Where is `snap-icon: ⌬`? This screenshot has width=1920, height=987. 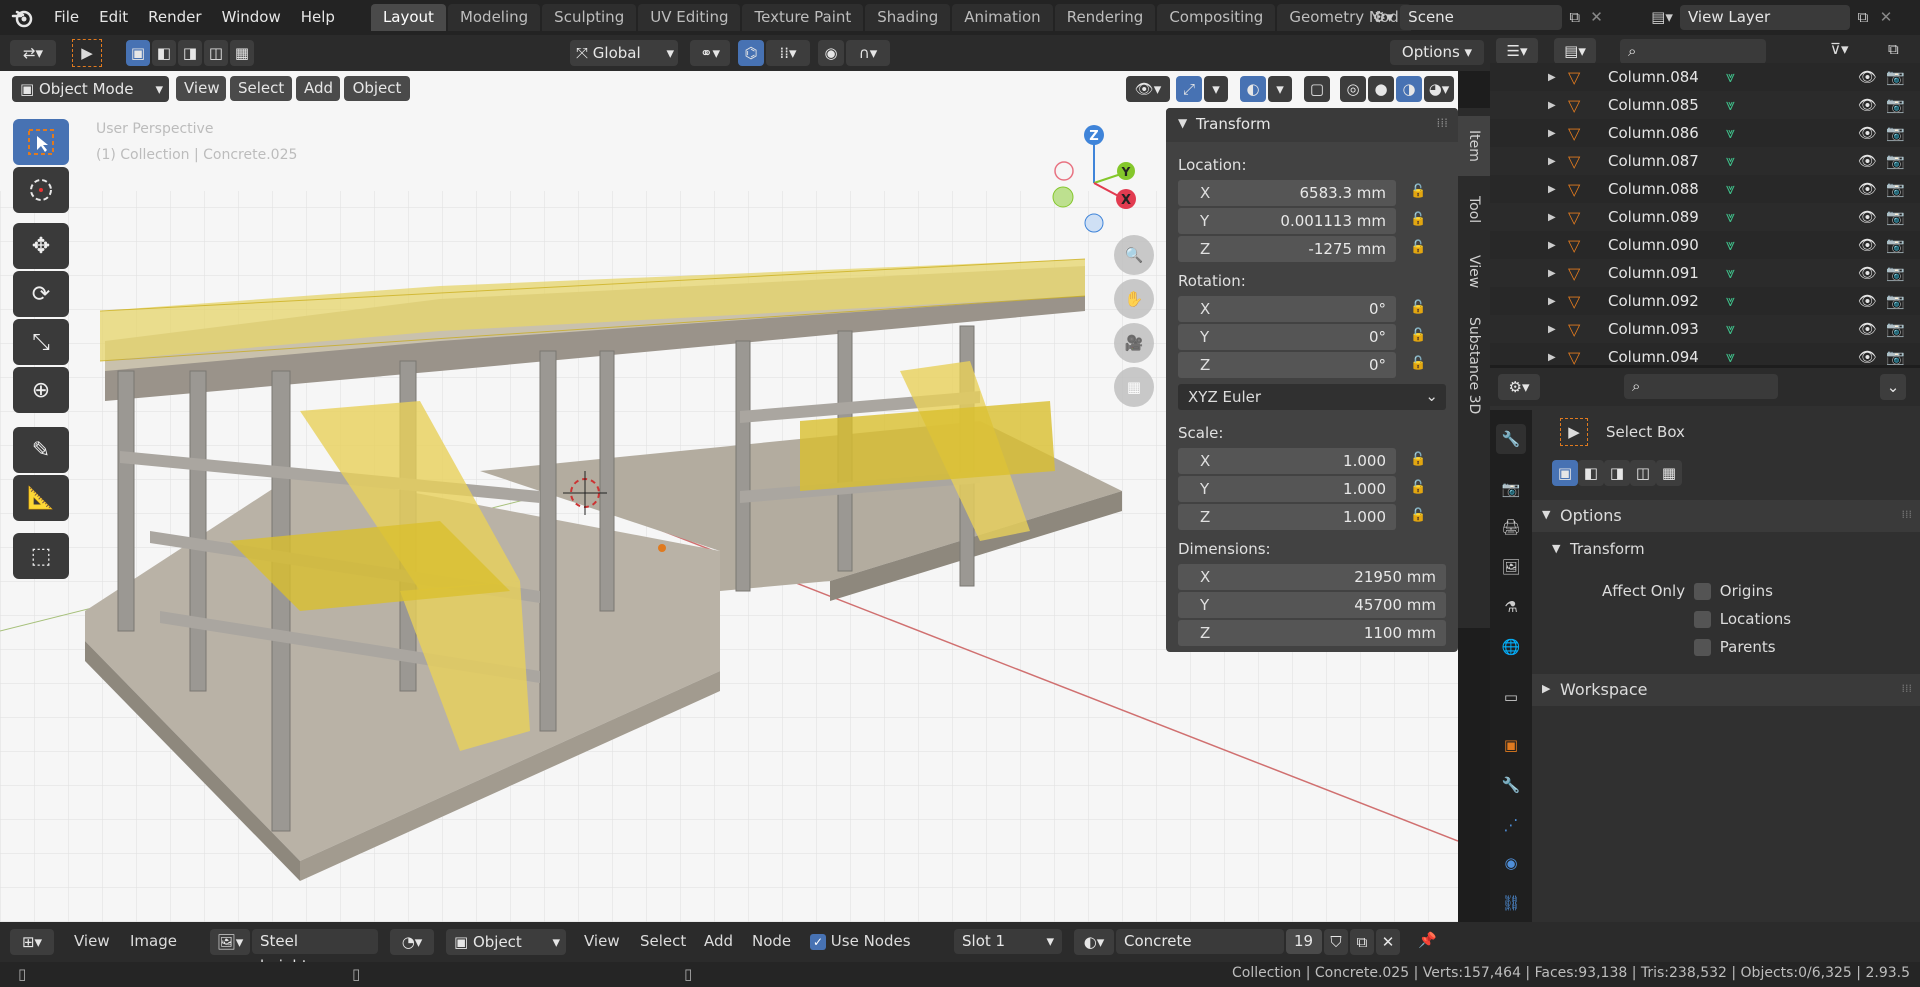 snap-icon: ⌬ is located at coordinates (751, 53).